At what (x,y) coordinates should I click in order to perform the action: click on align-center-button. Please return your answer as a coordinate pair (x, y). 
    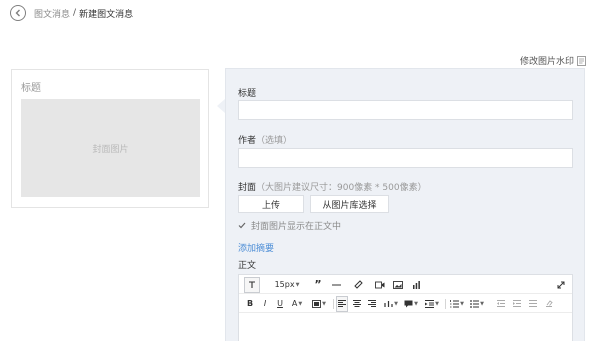
    Looking at the image, I should click on (357, 304).